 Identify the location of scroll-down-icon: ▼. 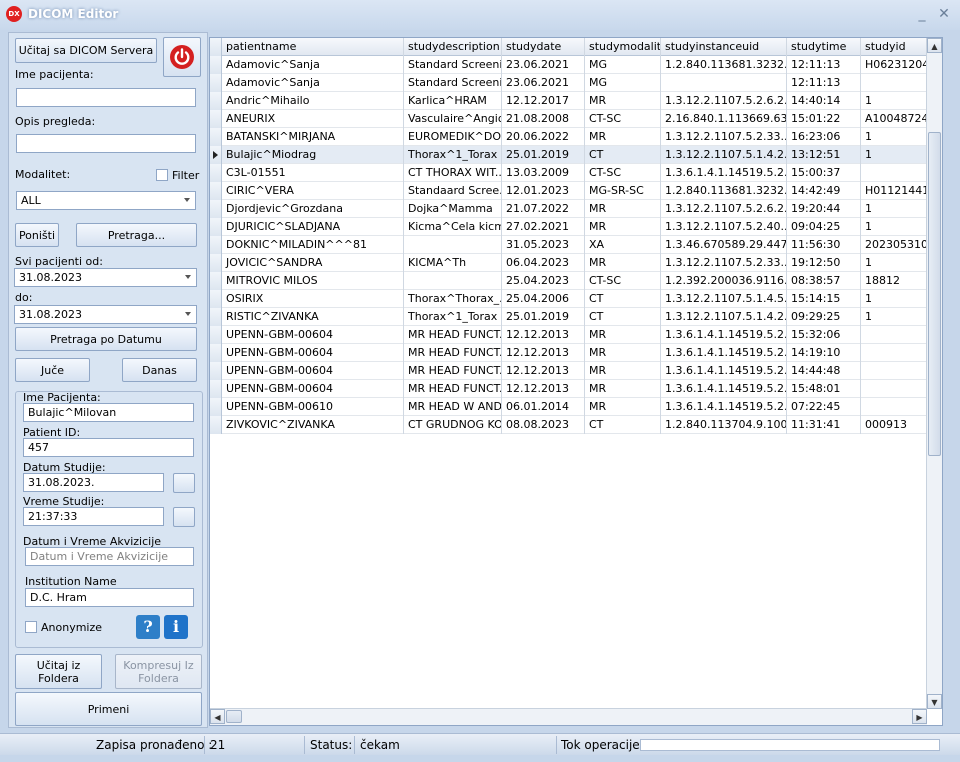
(934, 701).